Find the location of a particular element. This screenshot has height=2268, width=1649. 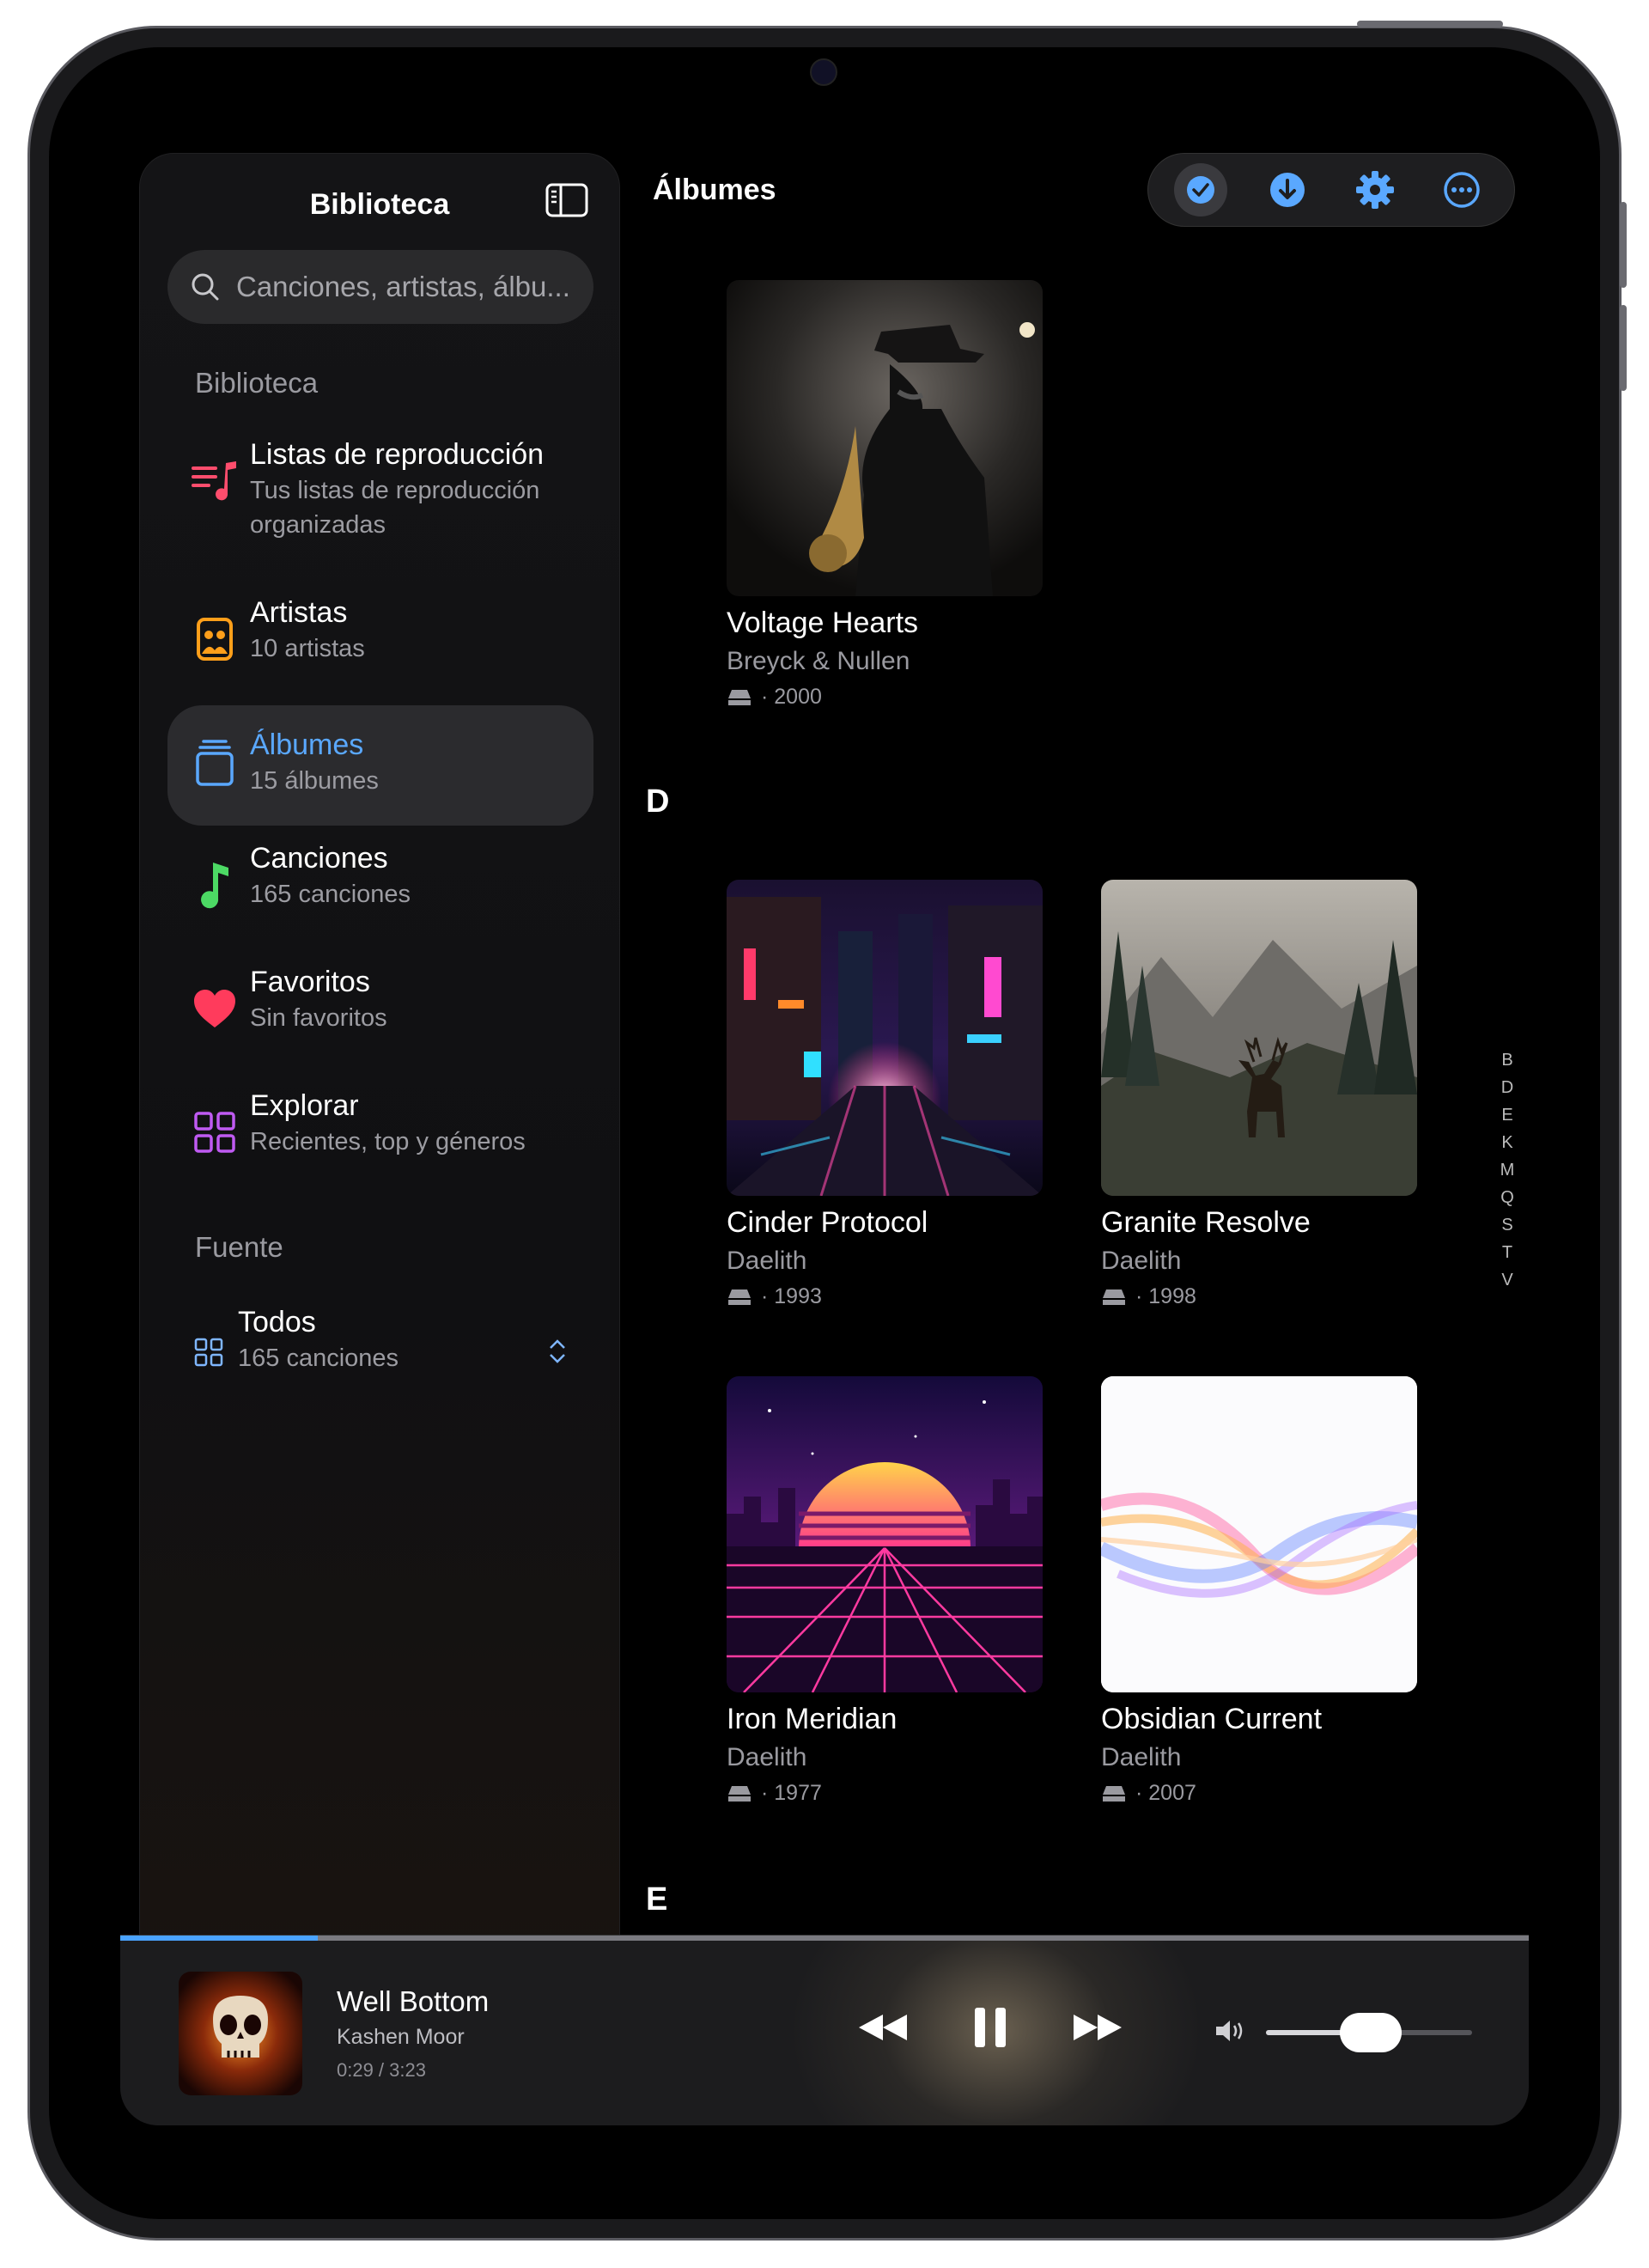

sidebar-item-subtitle: 165 canciones is located at coordinates (331, 895).